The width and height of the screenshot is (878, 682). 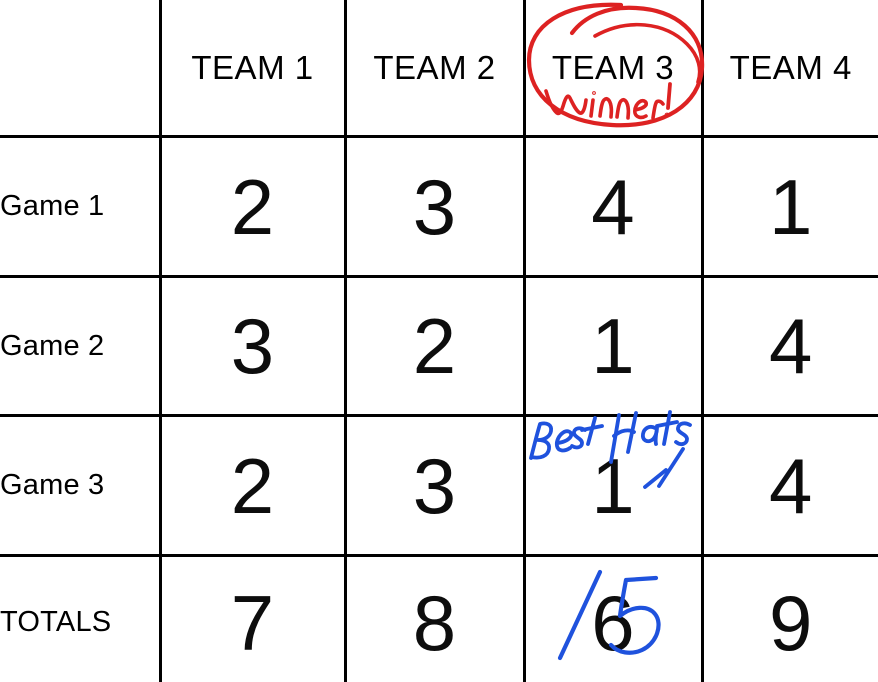 What do you see at coordinates (435, 69) in the screenshot?
I see `column-header-team-2: TEAM 2` at bounding box center [435, 69].